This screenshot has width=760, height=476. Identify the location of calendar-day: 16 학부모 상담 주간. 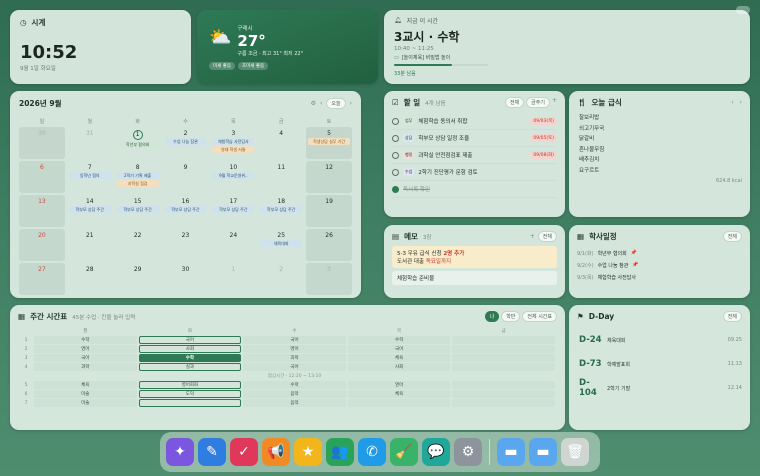
(186, 211).